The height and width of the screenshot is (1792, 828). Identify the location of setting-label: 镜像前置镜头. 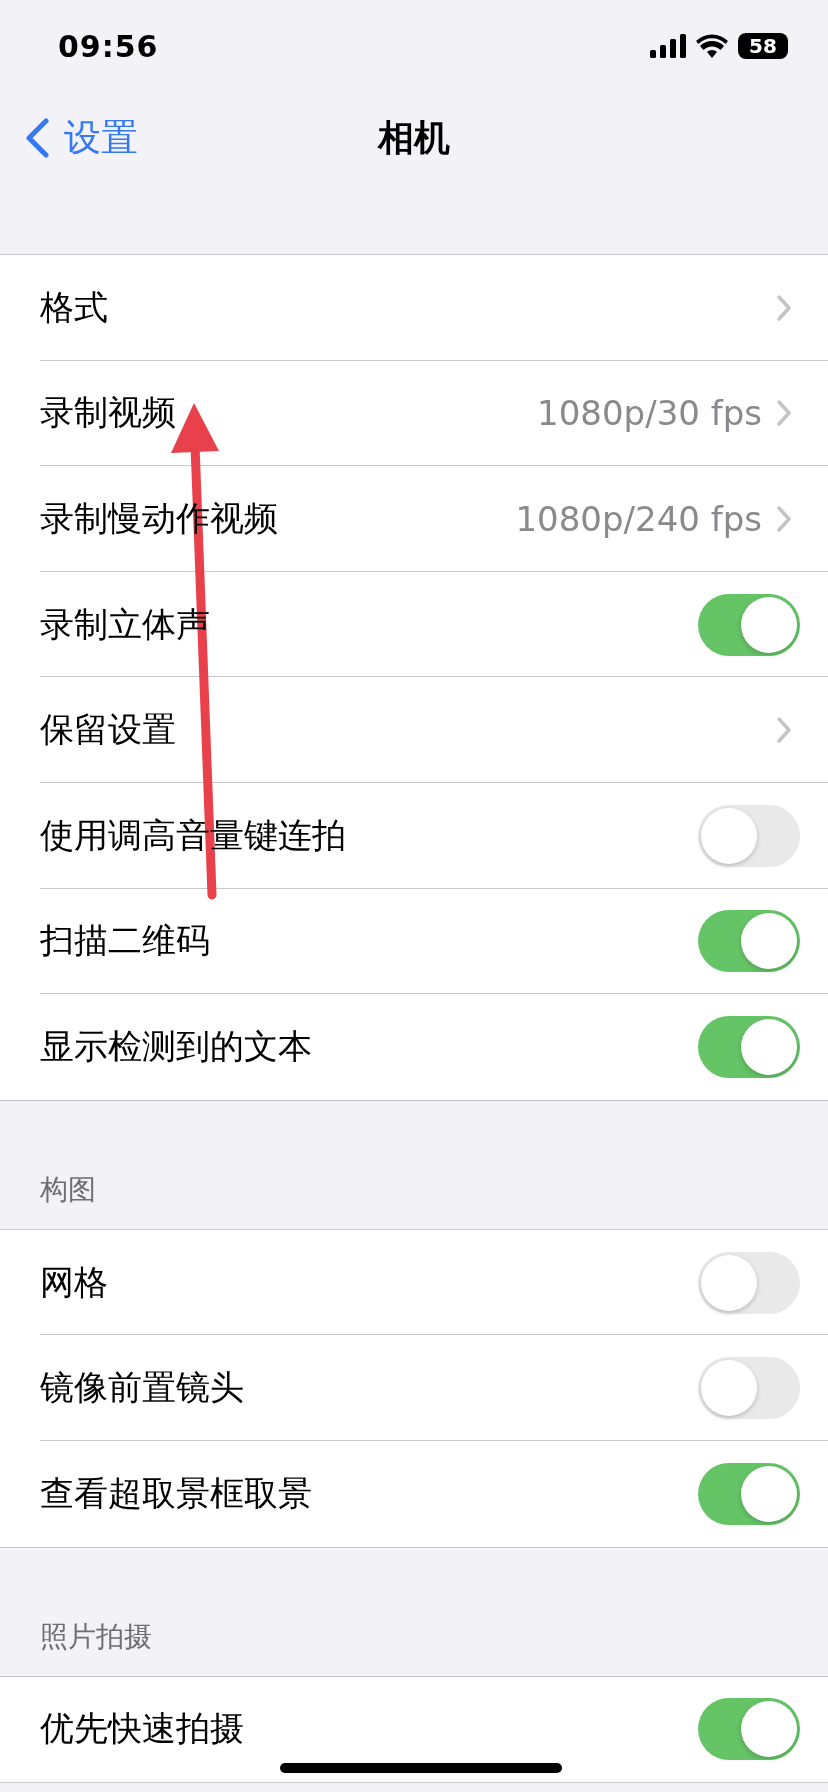
(142, 1388).